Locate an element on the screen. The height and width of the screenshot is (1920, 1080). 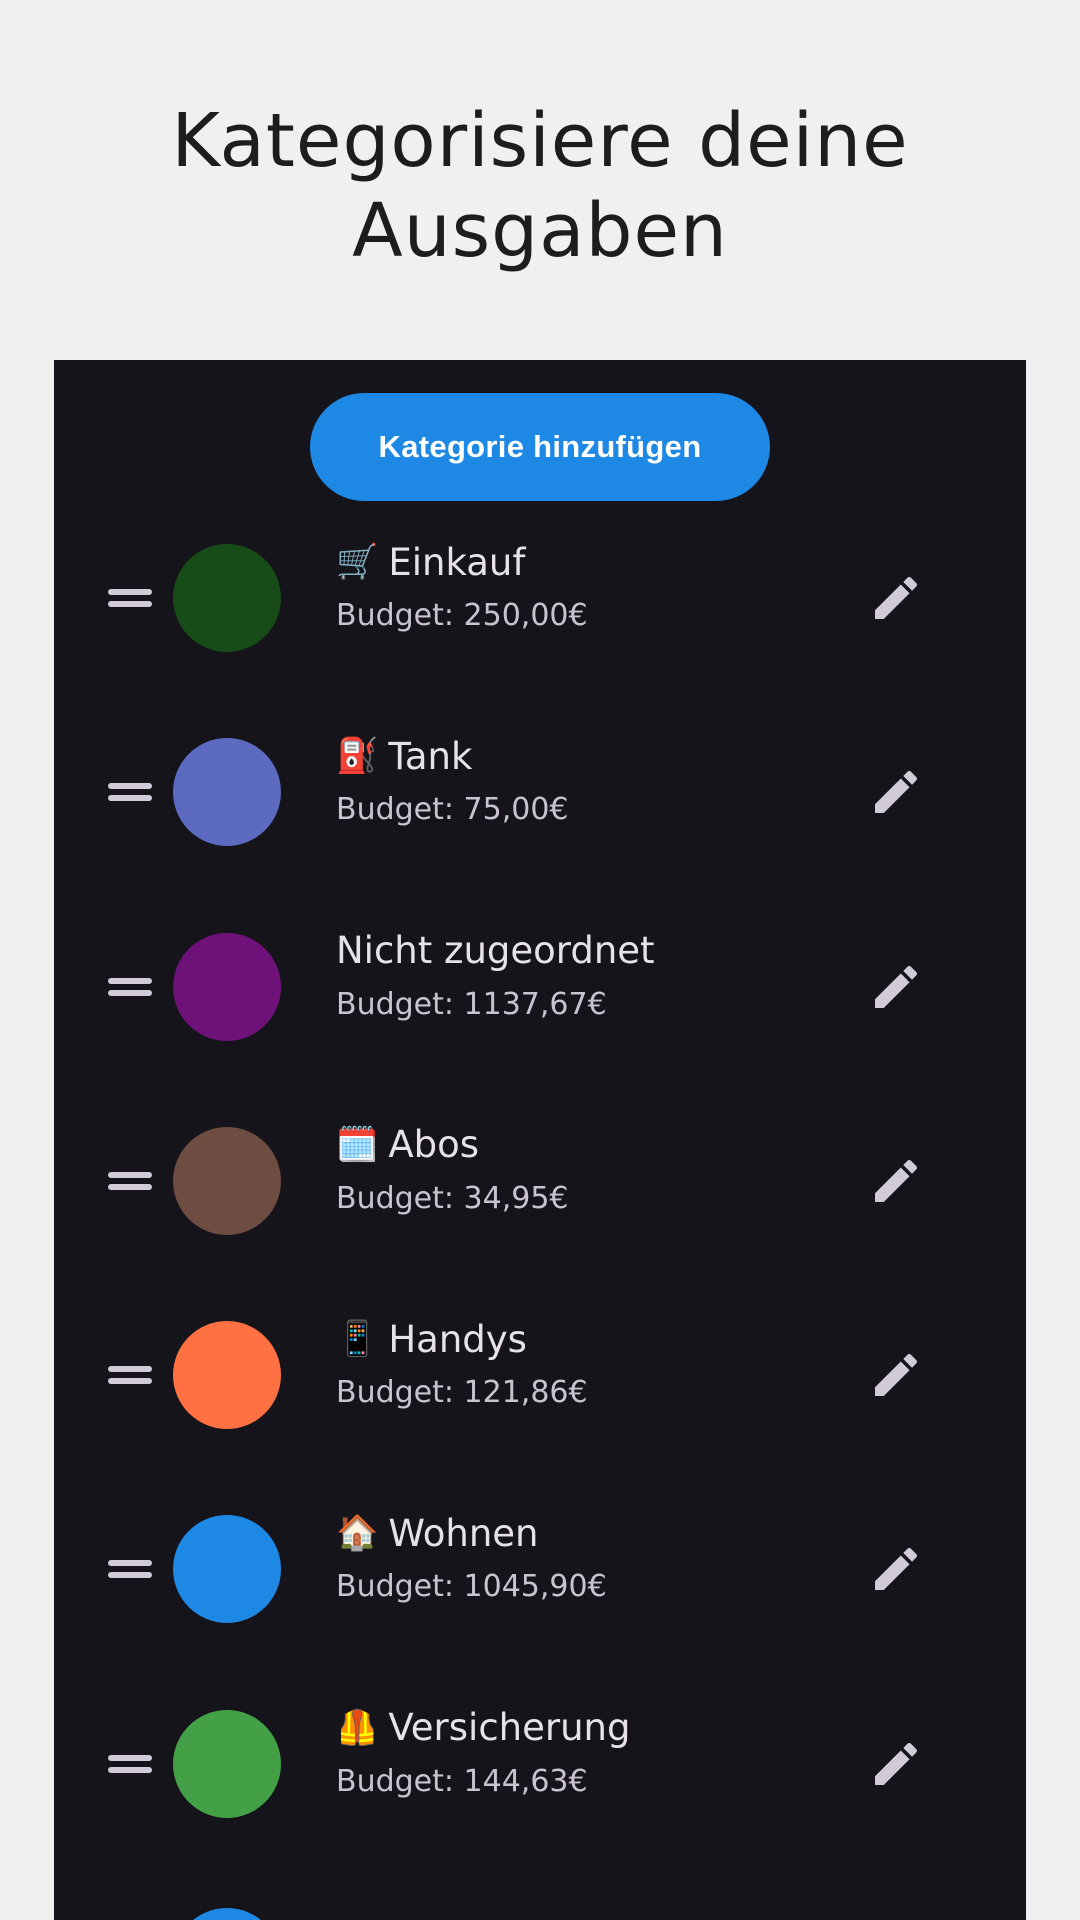
category-row: 📱 Handys Budget: 121,86€ is located at coordinates (540, 1398).